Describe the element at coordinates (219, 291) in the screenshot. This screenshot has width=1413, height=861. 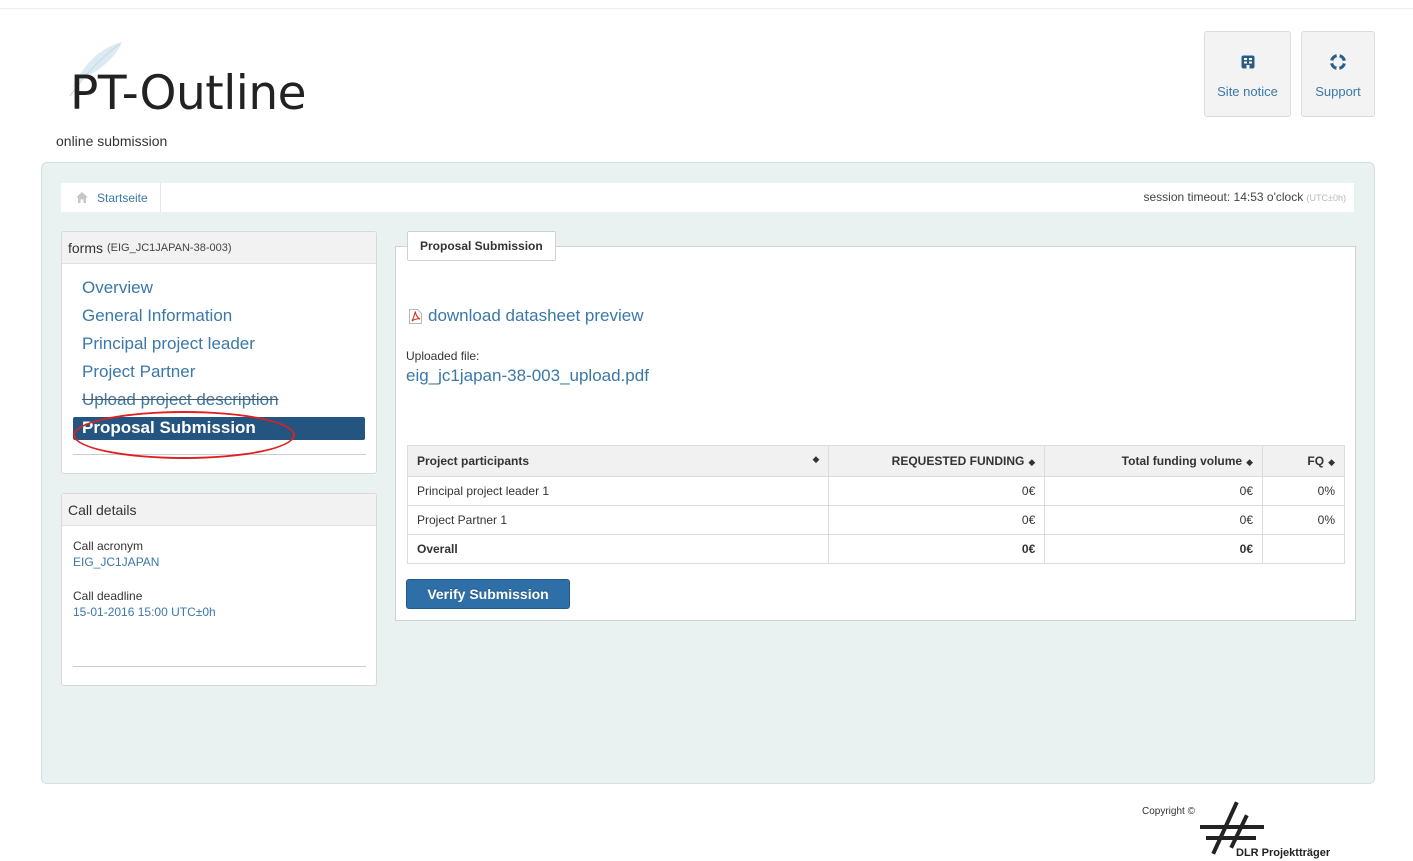
I see `nav-item-overview: Overview` at that location.